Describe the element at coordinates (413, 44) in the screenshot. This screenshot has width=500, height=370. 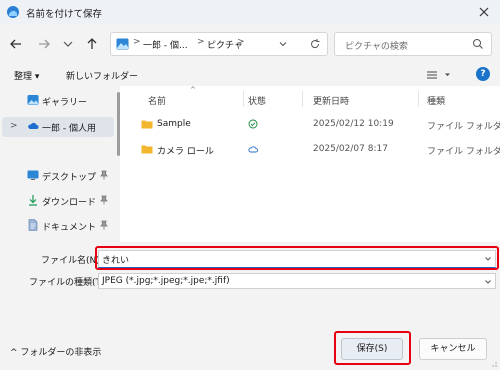
I see `search-box: ピクチャの検索` at that location.